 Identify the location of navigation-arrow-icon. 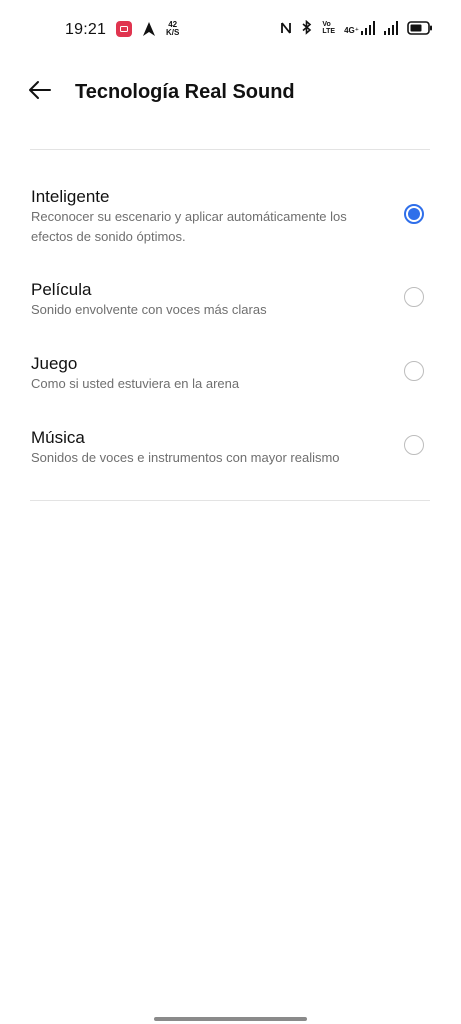
(149, 29).